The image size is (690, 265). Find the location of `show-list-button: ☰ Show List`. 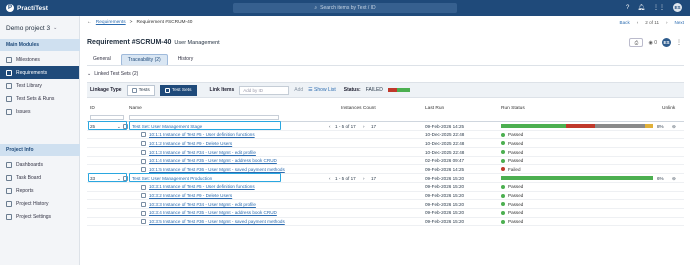

show-list-button: ☰ Show List is located at coordinates (322, 90).